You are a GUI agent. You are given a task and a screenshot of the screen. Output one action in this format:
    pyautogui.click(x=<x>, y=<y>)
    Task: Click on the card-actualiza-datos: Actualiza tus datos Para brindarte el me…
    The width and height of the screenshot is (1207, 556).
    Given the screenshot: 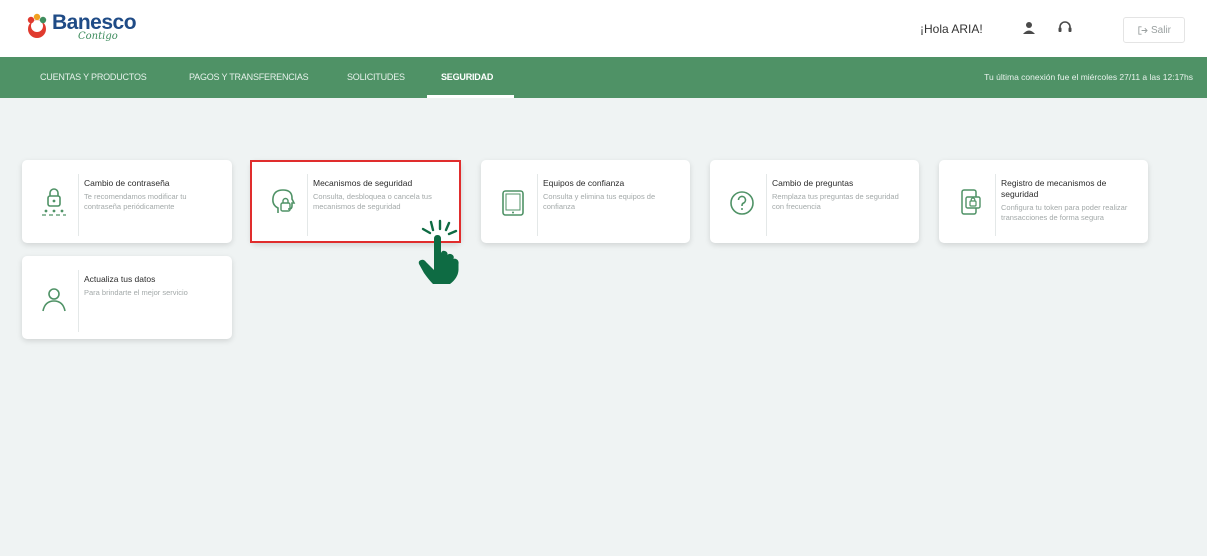 What is the action you would take?
    pyautogui.click(x=127, y=297)
    